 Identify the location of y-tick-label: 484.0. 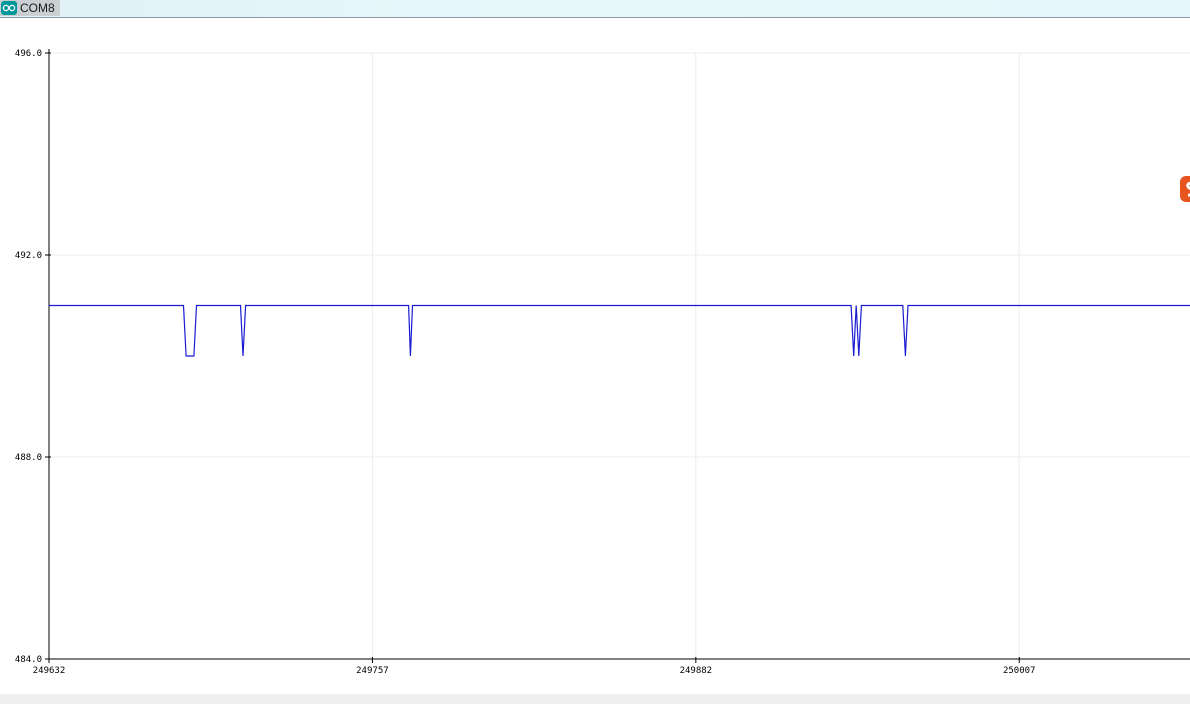
(28, 660).